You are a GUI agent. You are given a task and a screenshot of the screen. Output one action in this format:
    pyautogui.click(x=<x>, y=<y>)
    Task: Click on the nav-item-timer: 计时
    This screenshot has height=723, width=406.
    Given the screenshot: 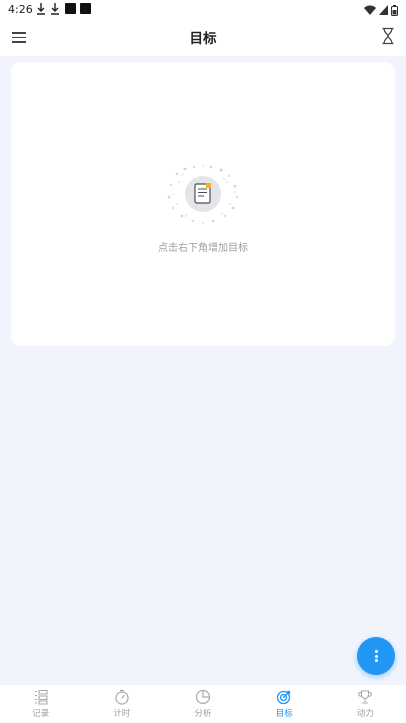 What is the action you would take?
    pyautogui.click(x=121, y=704)
    